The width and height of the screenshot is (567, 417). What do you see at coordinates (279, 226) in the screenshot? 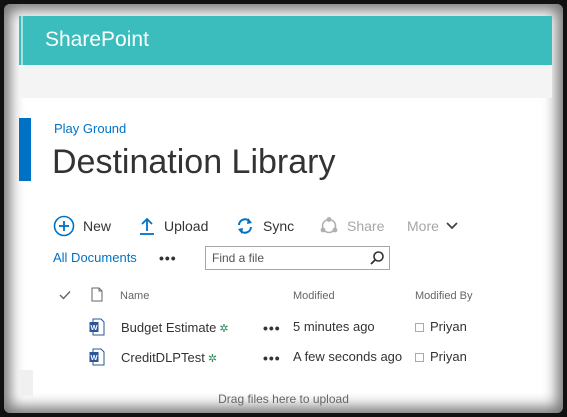
I see `sync-button-label: Sync` at bounding box center [279, 226].